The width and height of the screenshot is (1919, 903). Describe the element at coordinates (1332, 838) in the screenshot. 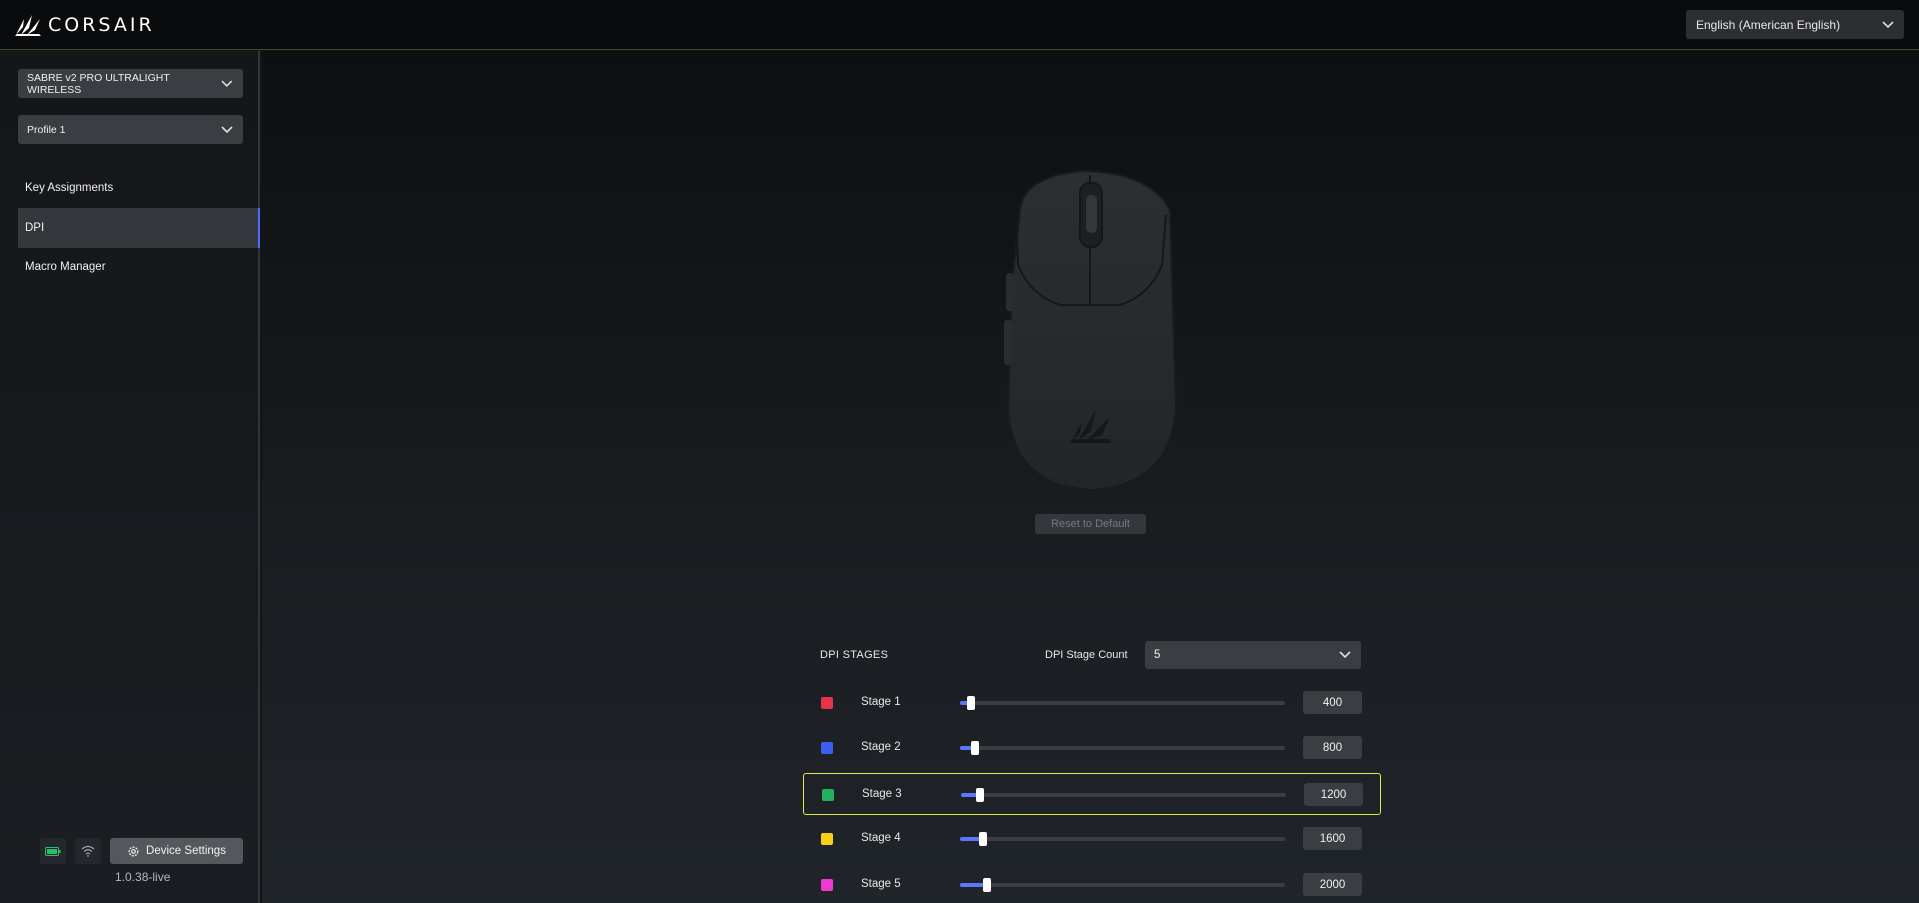

I see `dpi-value-input: 1600` at that location.